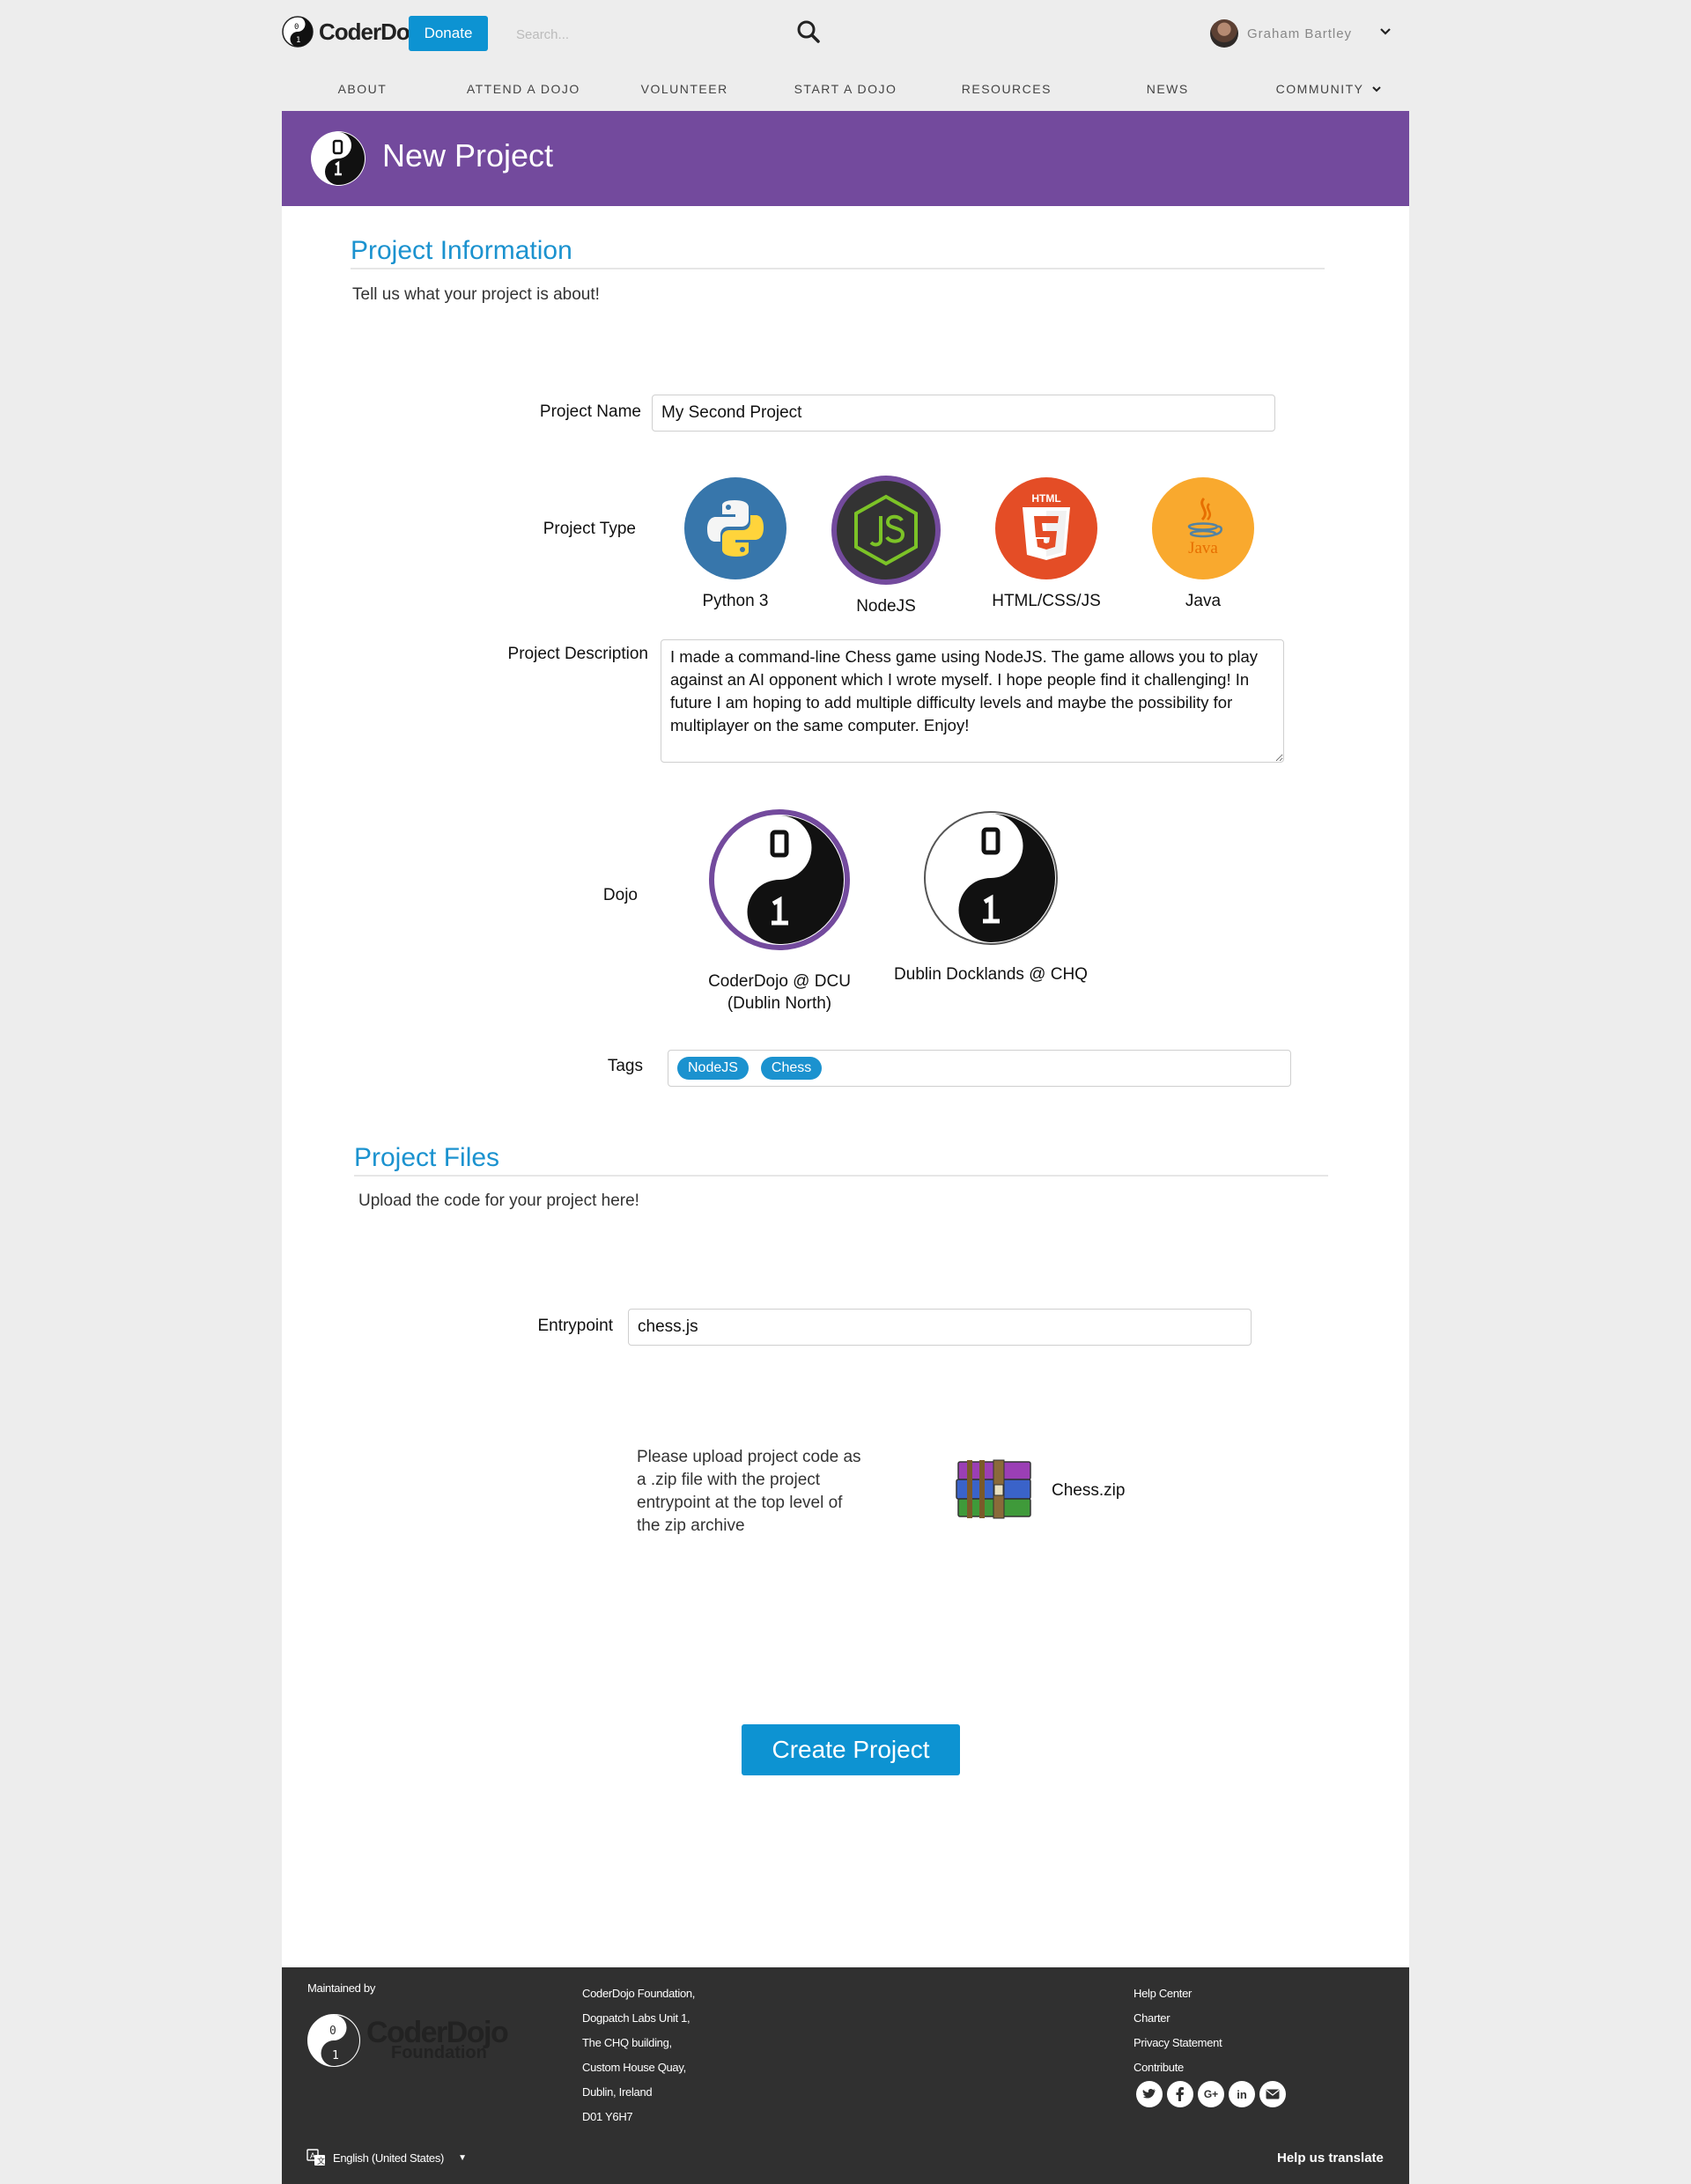  What do you see at coordinates (448, 33) in the screenshot?
I see `donate-button: Donate` at bounding box center [448, 33].